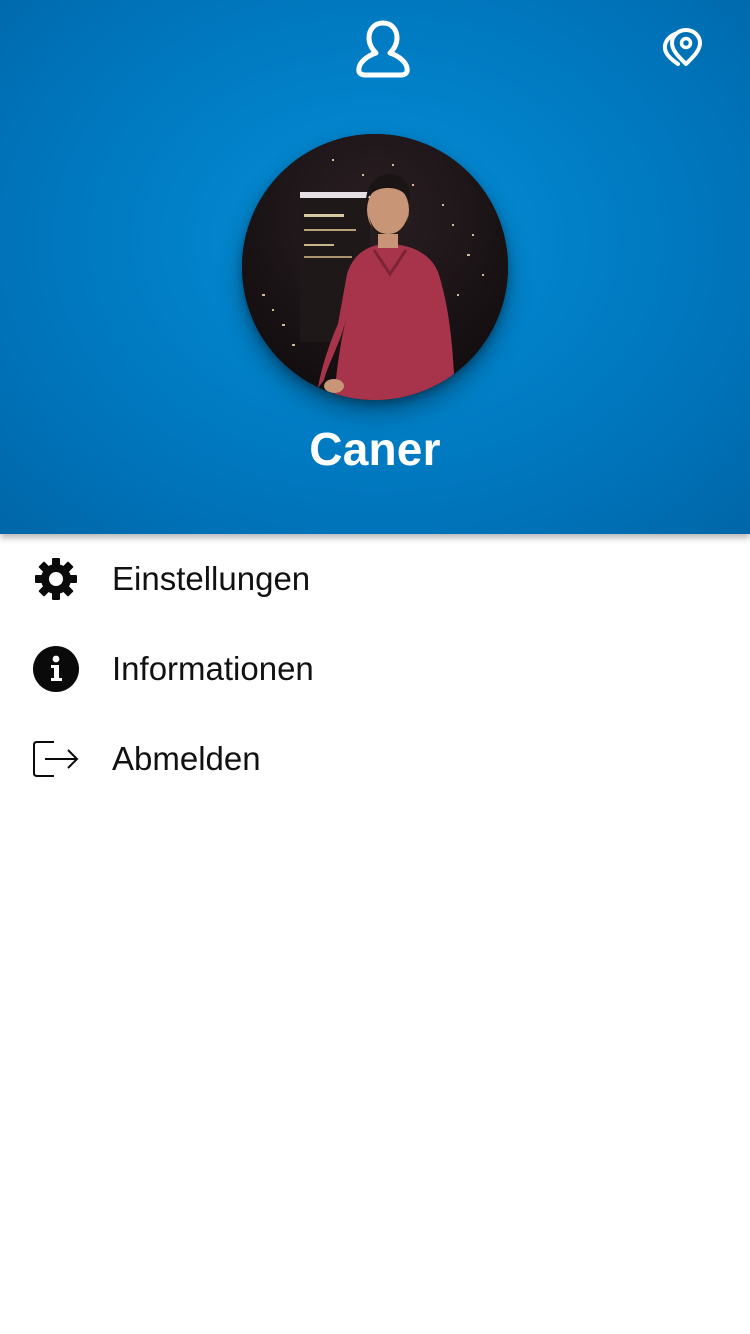 The image size is (750, 1334). I want to click on menu-item-informationen: Informationen, so click(375, 669).